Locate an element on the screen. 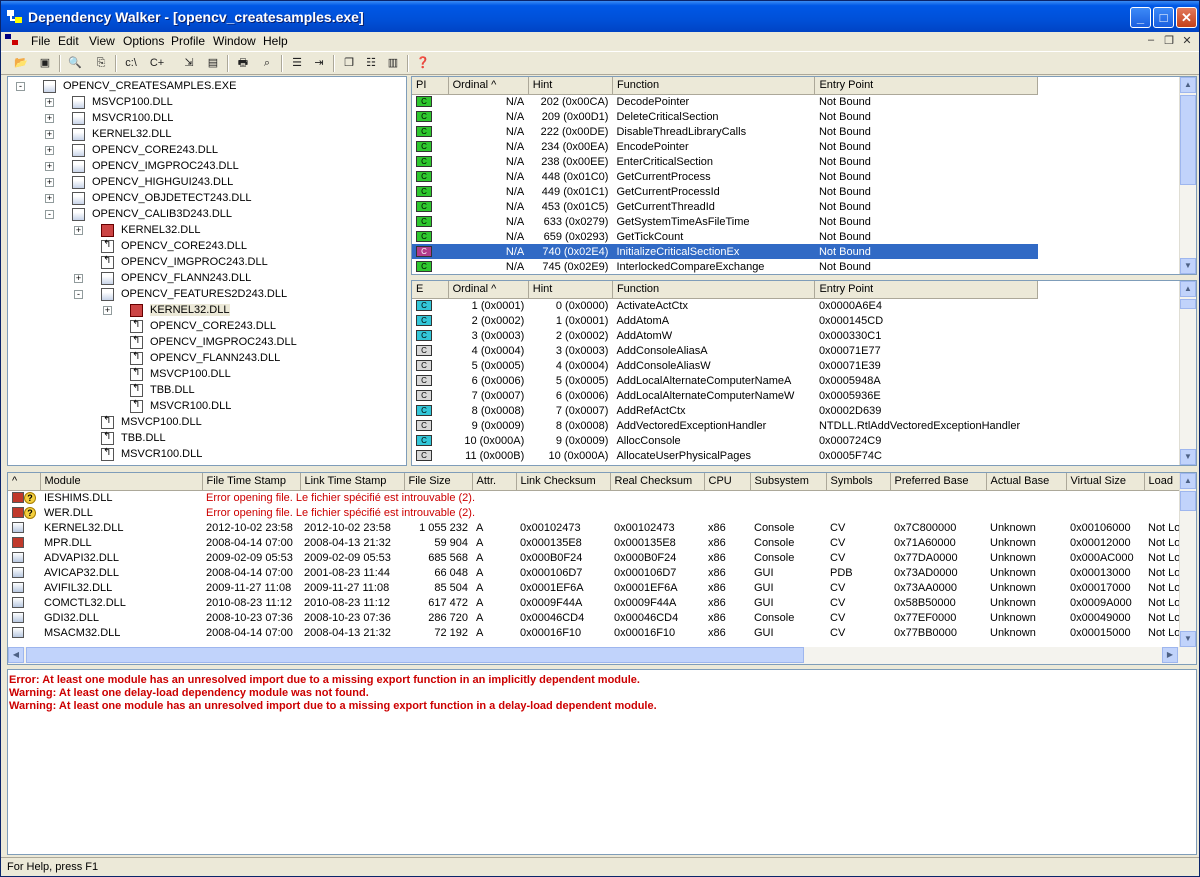  modules-vscrollbar: ▲ ▼ is located at coordinates (1187, 560).